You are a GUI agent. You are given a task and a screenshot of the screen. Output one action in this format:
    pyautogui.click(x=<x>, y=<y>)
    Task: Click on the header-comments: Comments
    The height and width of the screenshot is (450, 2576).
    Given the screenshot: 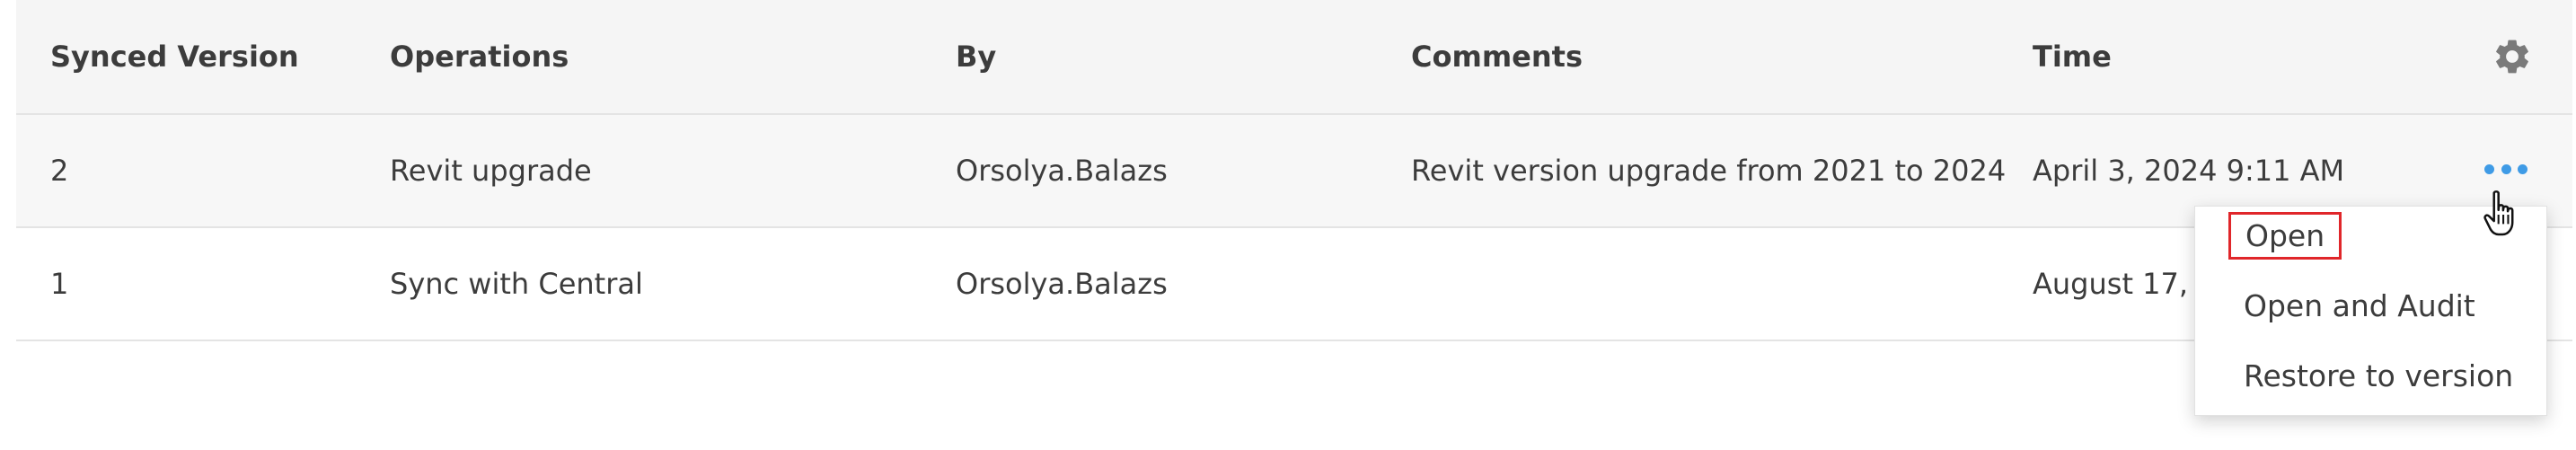 What is the action you would take?
    pyautogui.click(x=1497, y=56)
    